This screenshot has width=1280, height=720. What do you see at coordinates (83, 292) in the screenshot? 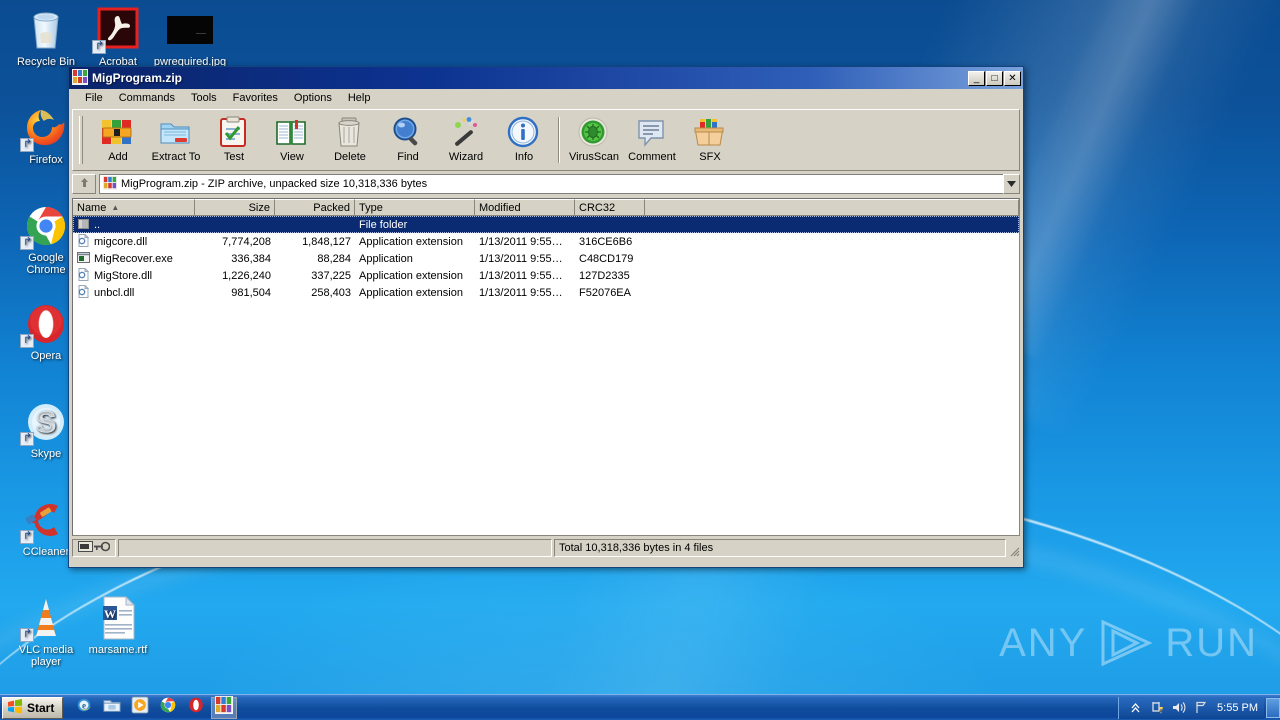
I see `dll-file-icon` at bounding box center [83, 292].